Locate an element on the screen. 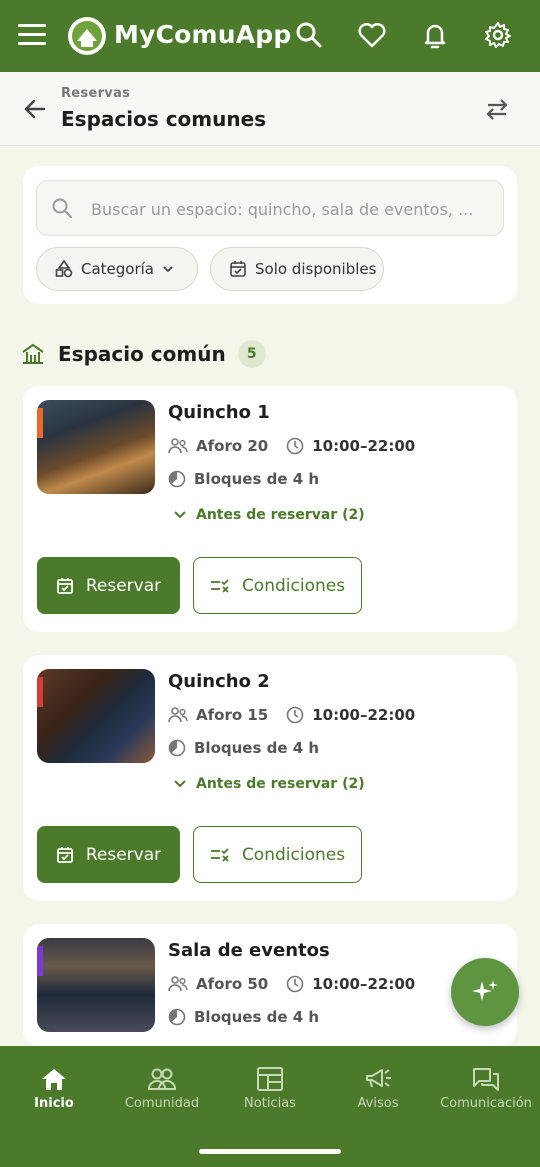 This screenshot has height=1167, width=540. search-panel: Categoría Solo disponibles is located at coordinates (270, 235).